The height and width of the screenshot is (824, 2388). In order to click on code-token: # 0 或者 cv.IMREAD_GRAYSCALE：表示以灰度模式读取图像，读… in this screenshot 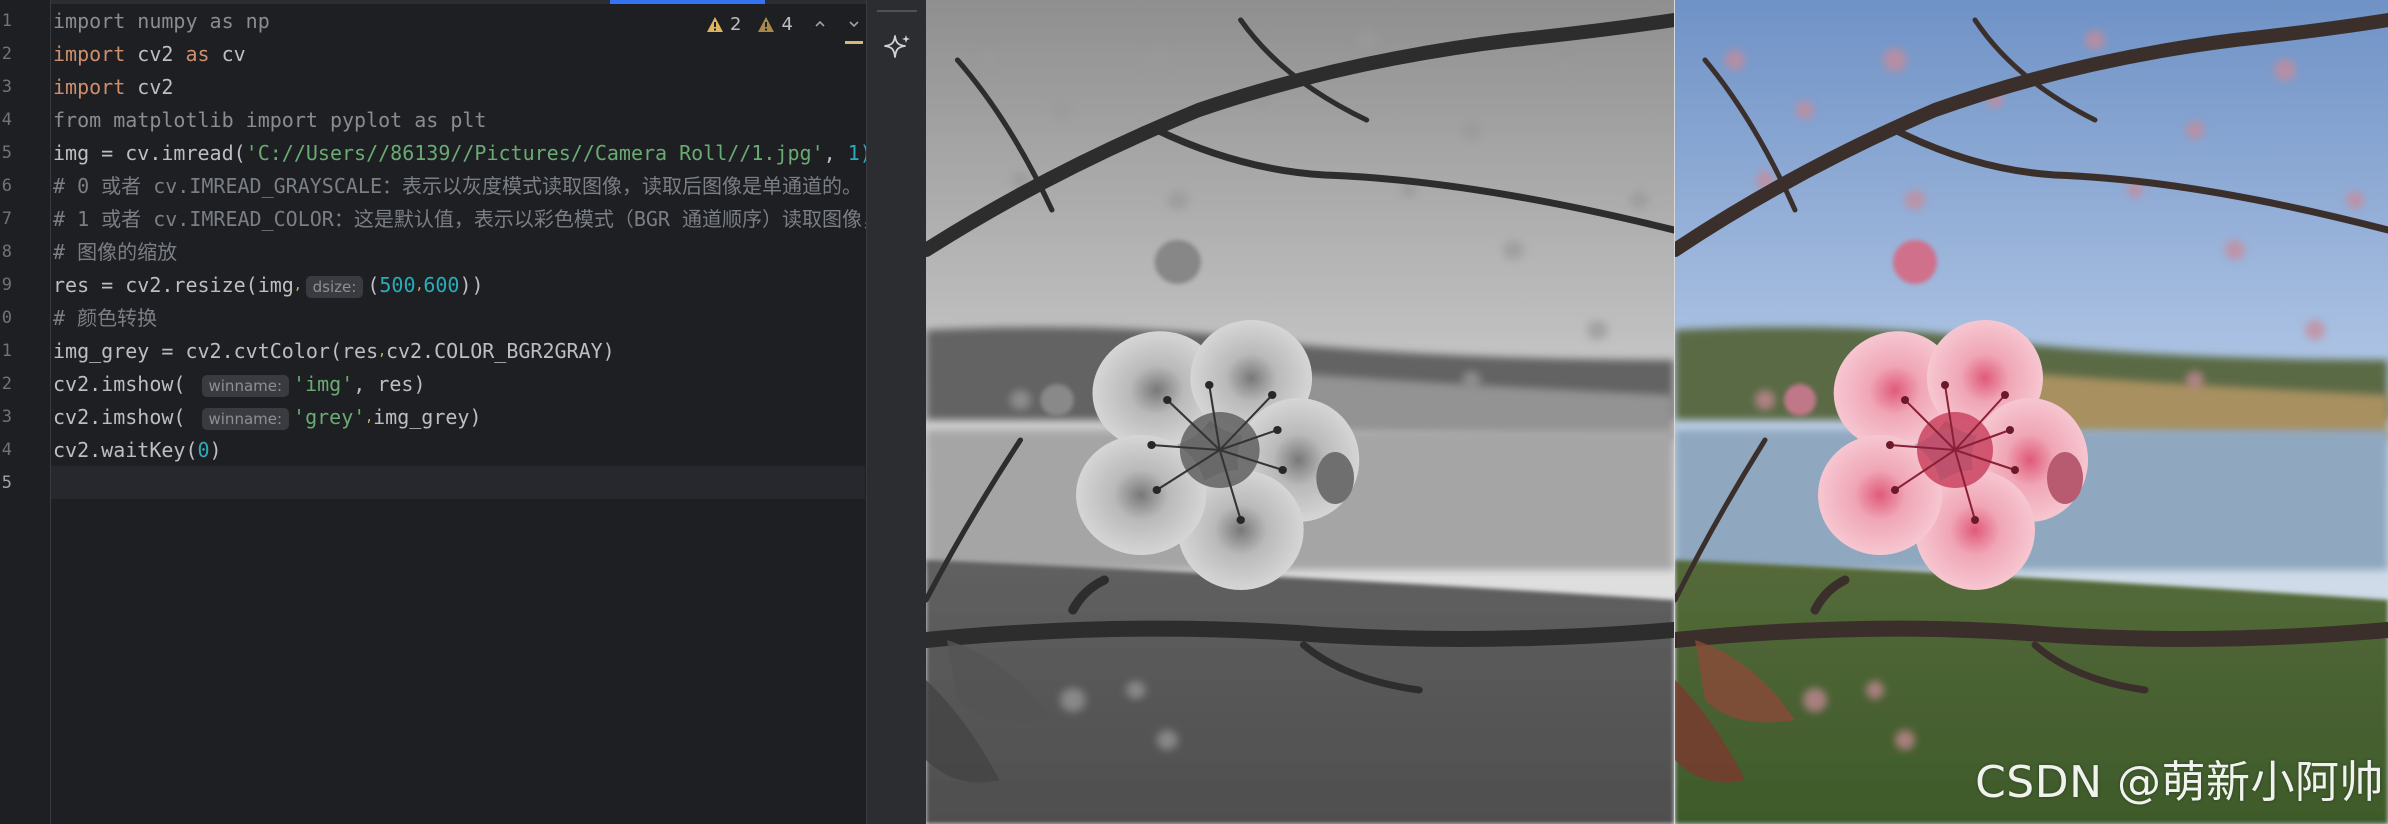, I will do `click(457, 186)`.